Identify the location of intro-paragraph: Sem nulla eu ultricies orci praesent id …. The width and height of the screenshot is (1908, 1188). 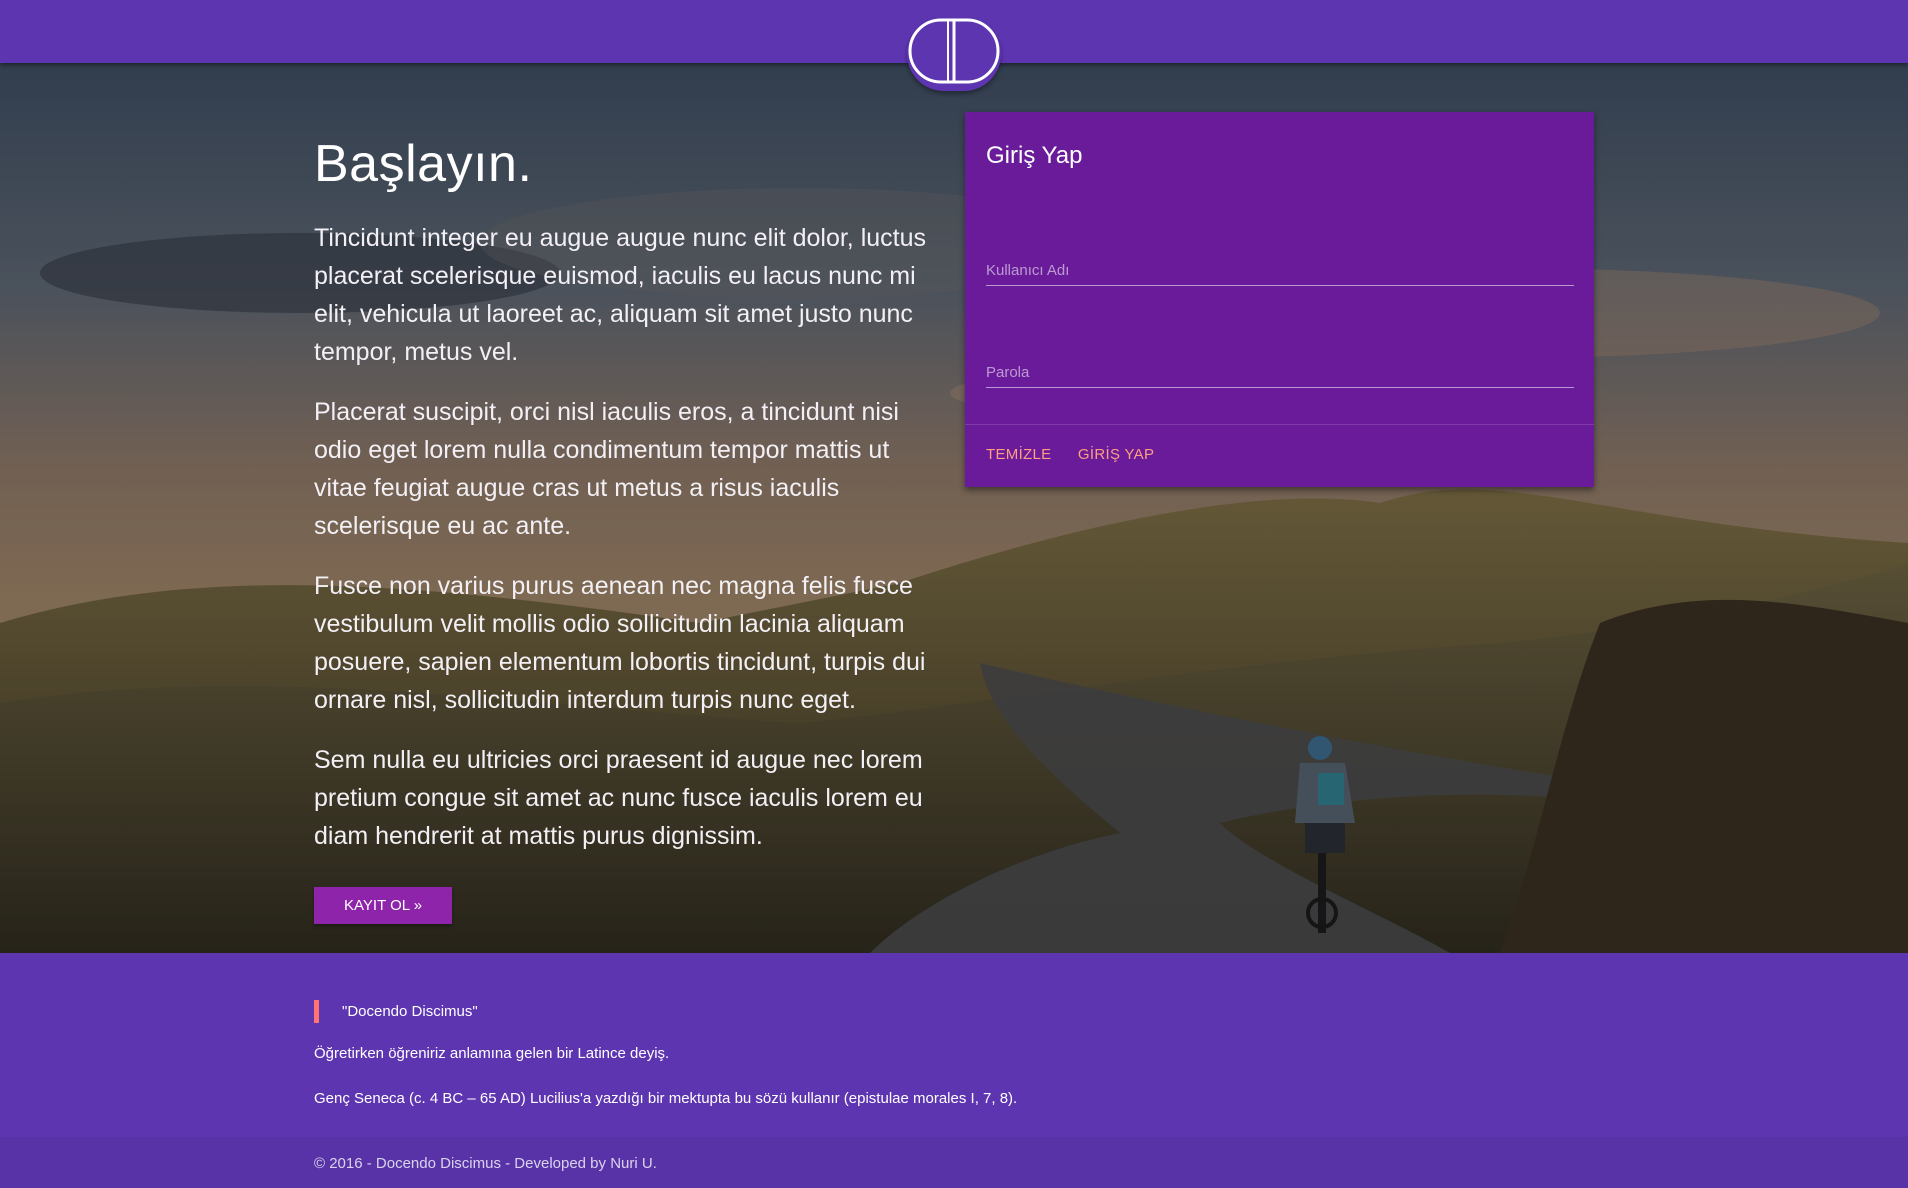
(618, 798).